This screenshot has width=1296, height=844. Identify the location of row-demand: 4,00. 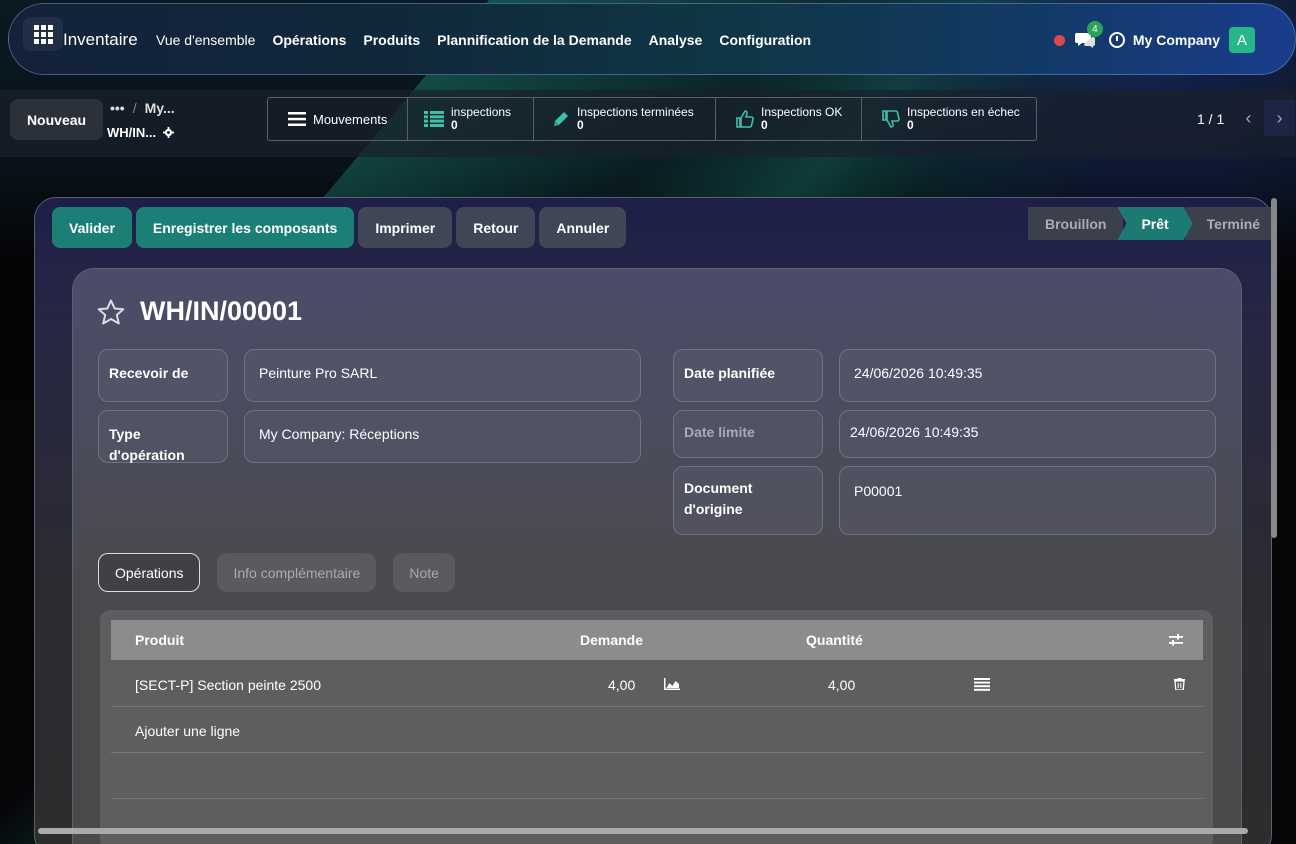
(622, 685).